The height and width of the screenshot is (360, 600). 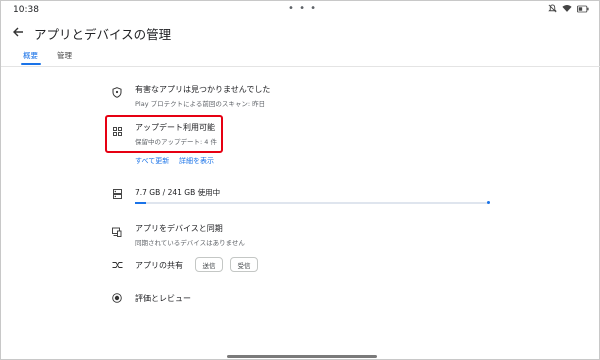 What do you see at coordinates (203, 89) in the screenshot?
I see `protect-title: 有害なアプリは見つかりませんでした` at bounding box center [203, 89].